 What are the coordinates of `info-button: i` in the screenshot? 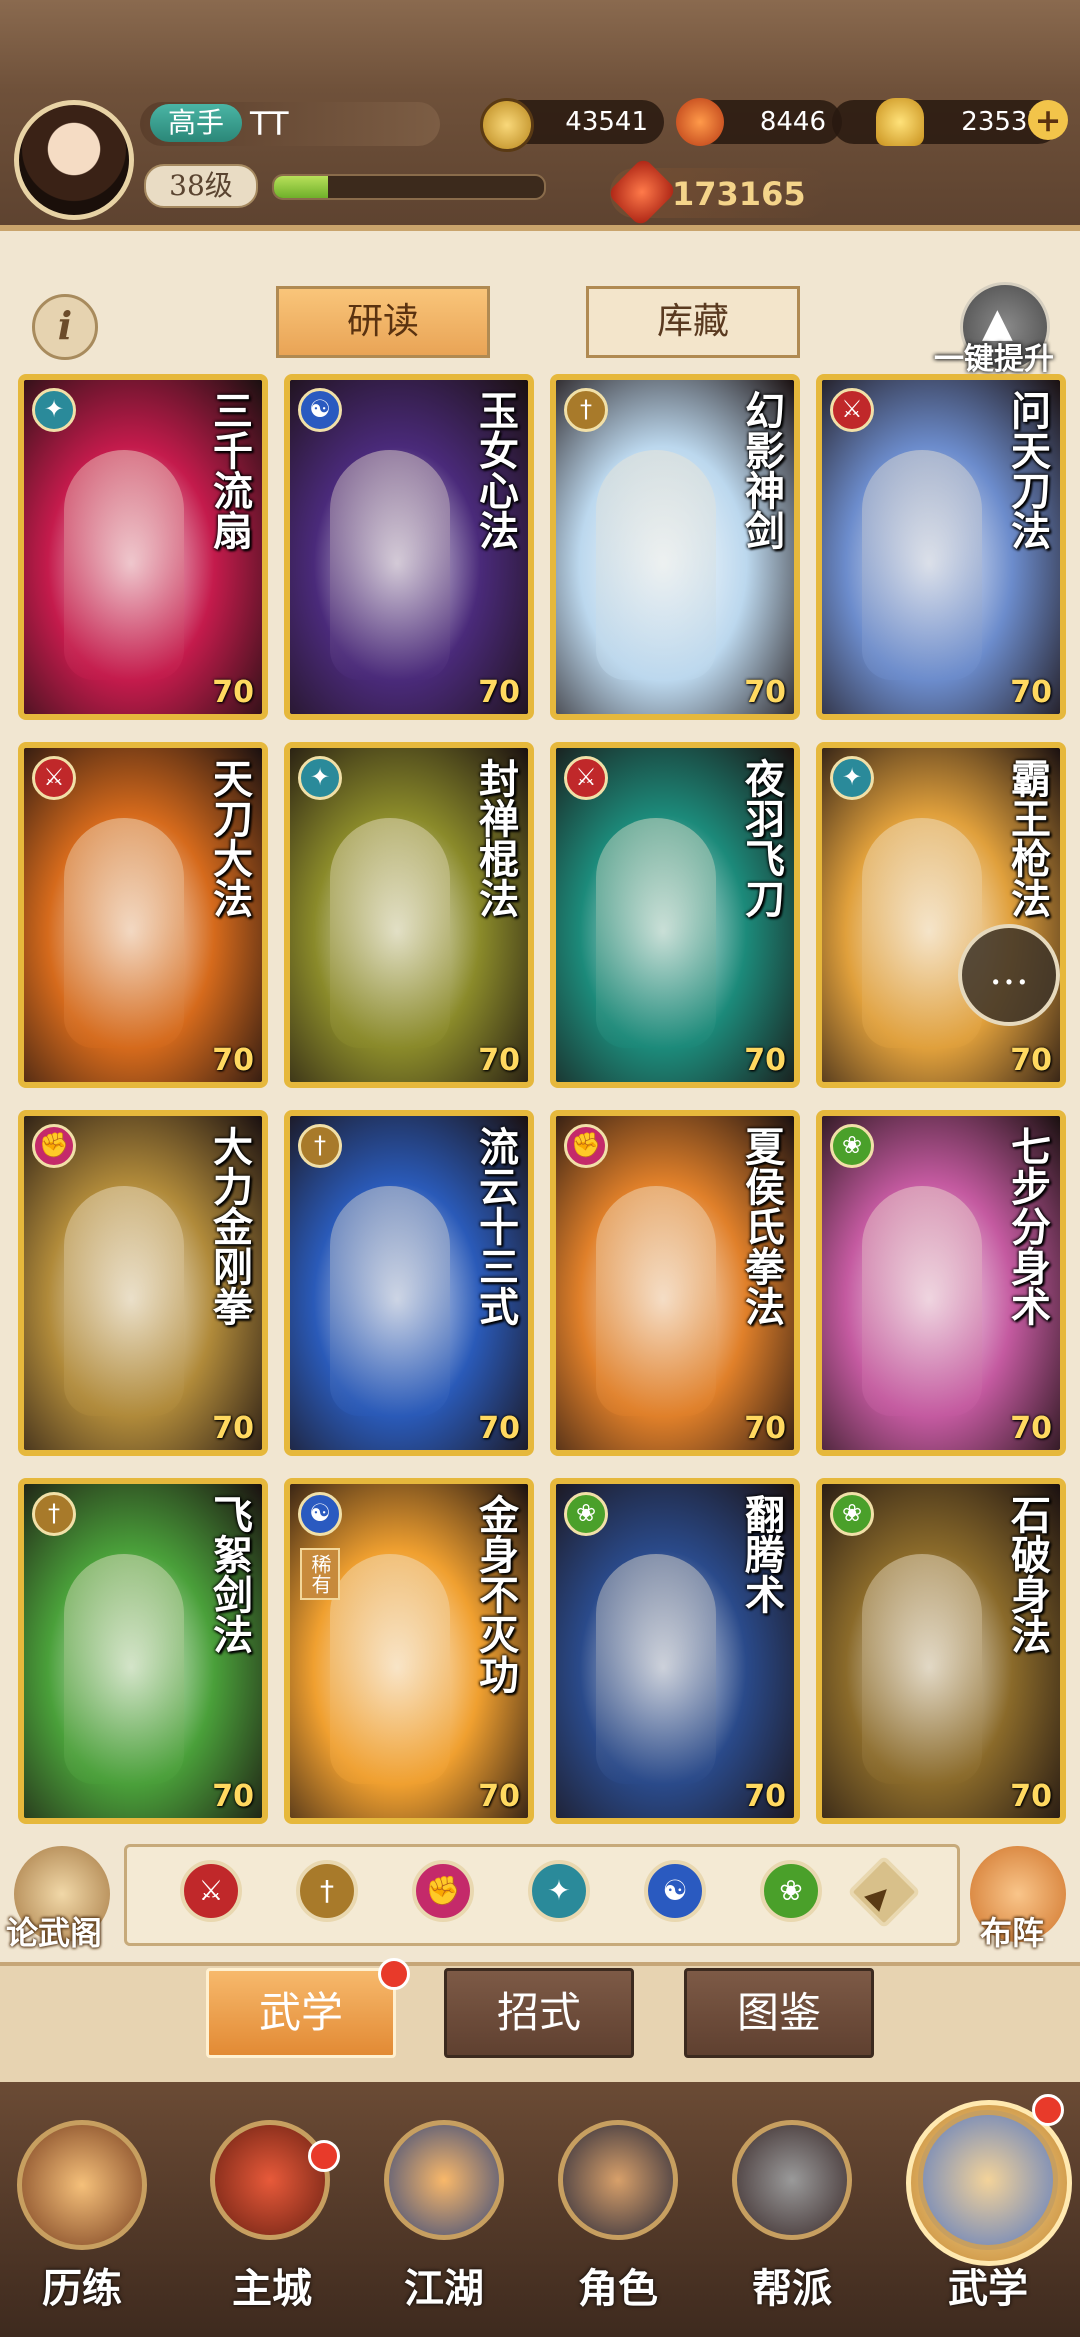 It's located at (65, 327).